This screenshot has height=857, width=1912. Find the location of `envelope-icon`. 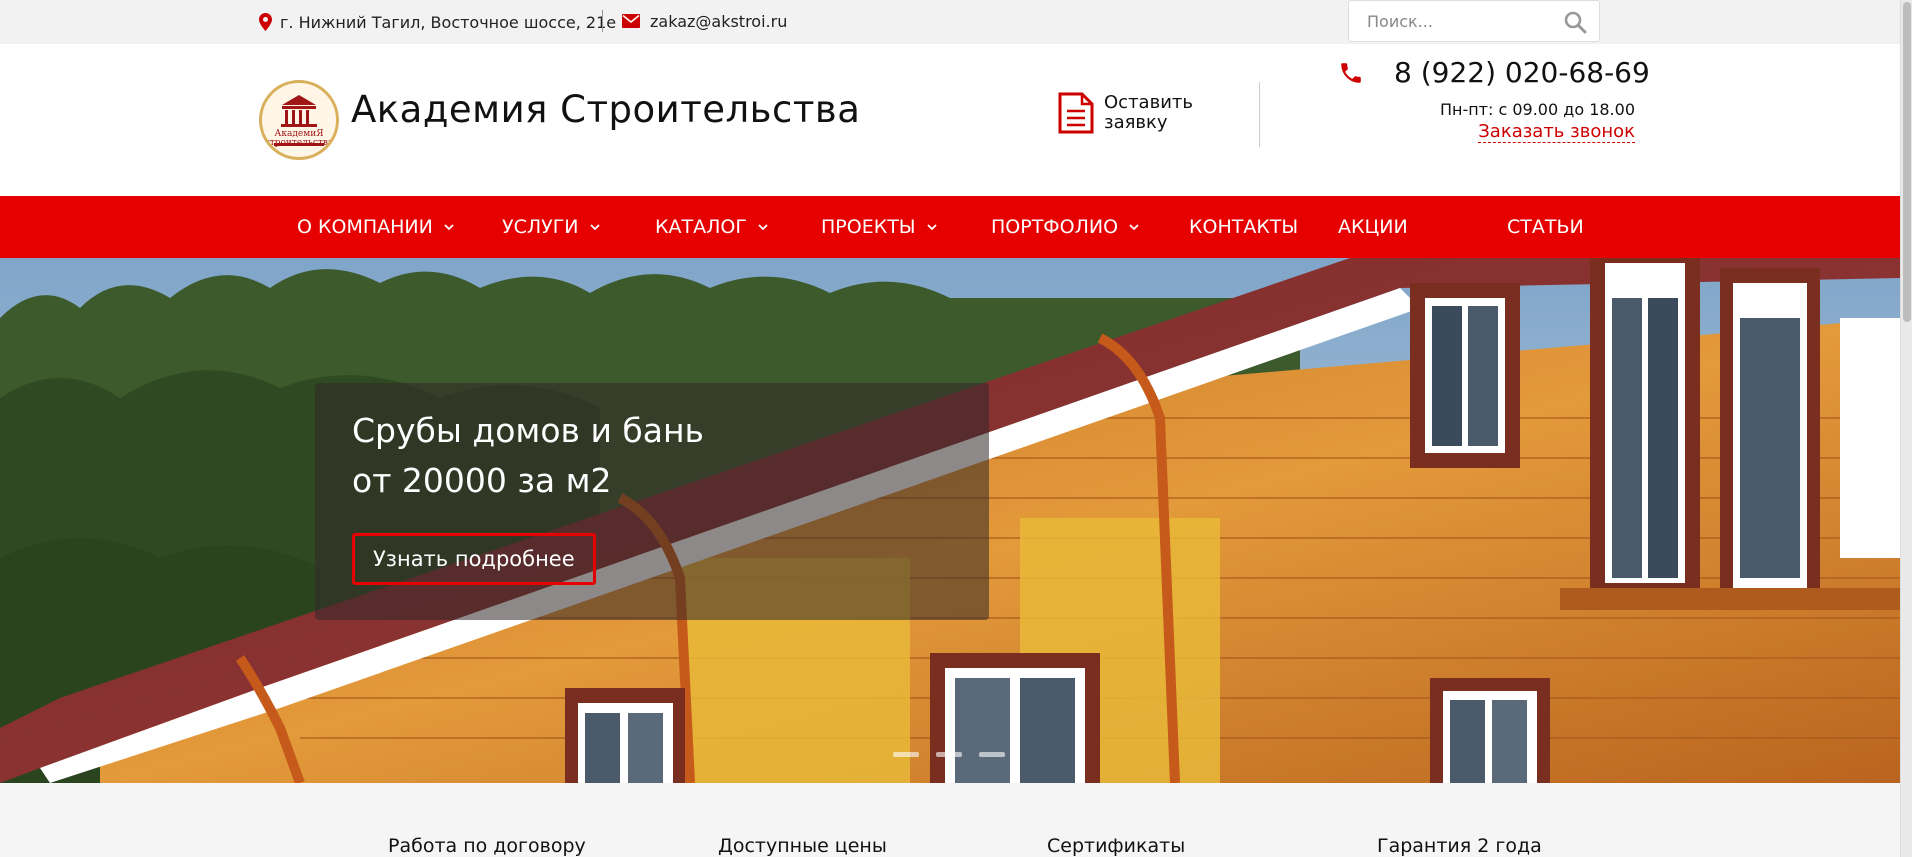

envelope-icon is located at coordinates (631, 21).